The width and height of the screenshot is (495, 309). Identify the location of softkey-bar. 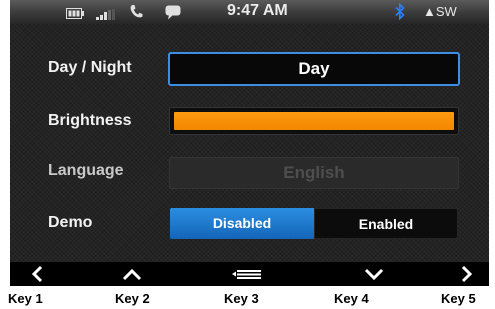
(249, 274).